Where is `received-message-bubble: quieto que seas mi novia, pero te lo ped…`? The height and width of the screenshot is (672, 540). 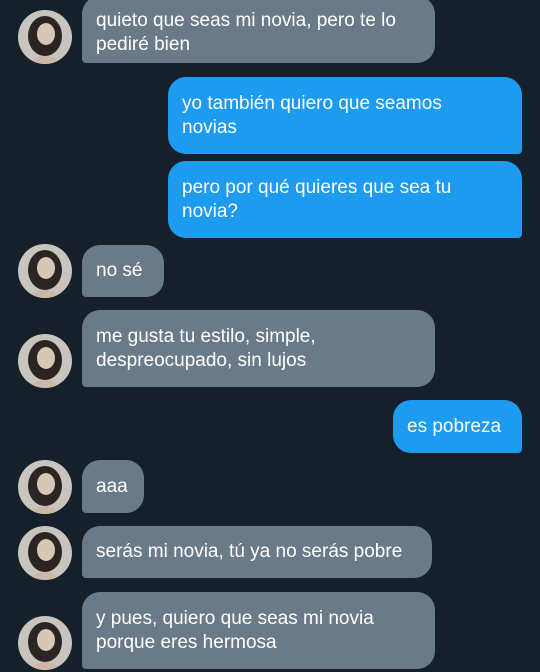
received-message-bubble: quieto que seas mi novia, pero te lo ped… is located at coordinates (258, 31).